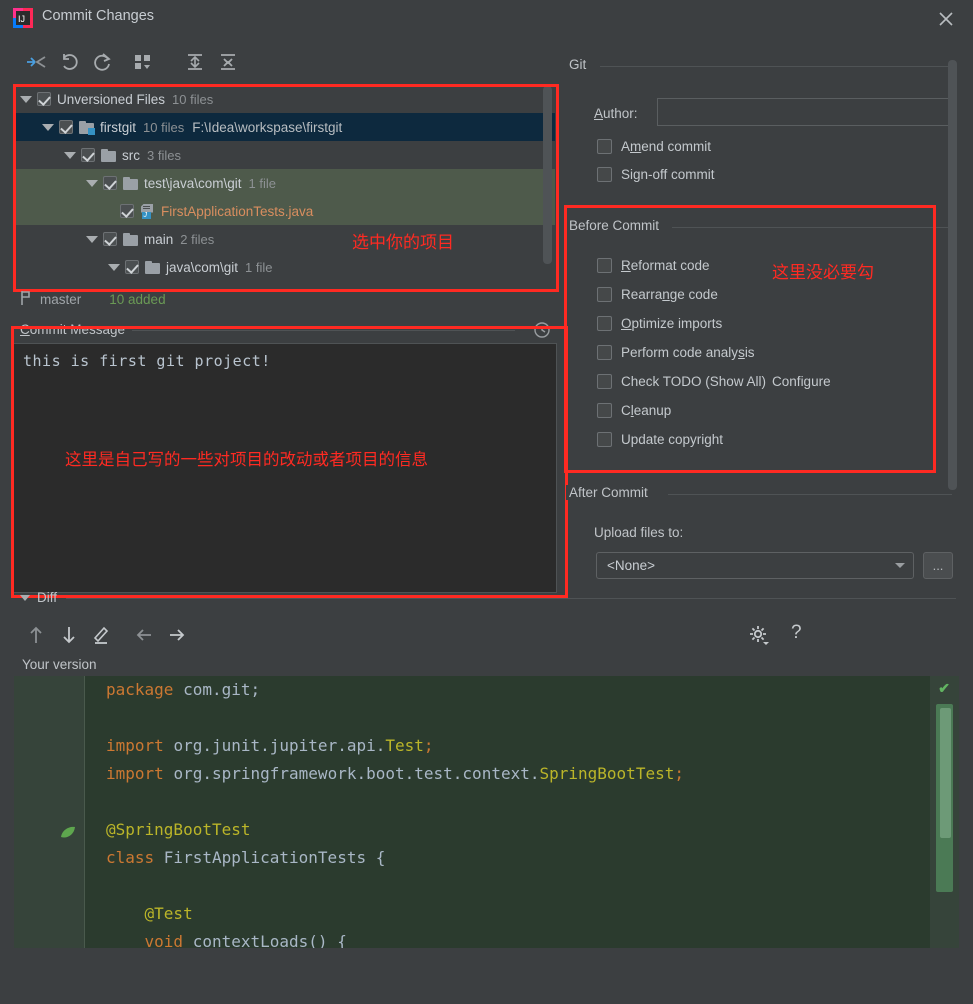  Describe the element at coordinates (137, 299) in the screenshot. I see `branch-added-count: 10 added` at that location.